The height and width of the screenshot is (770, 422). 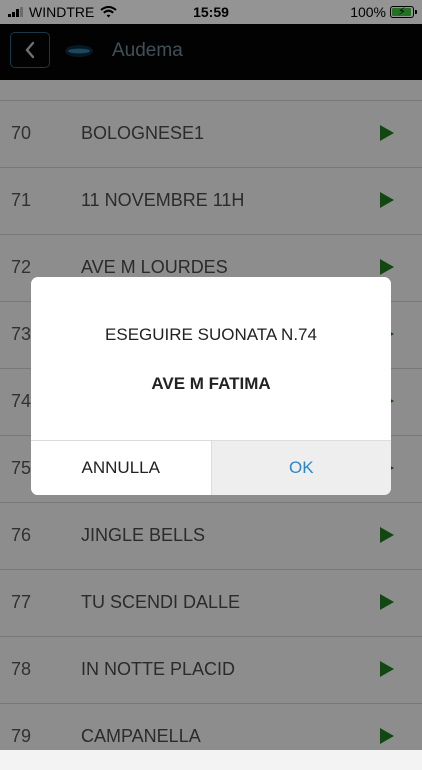 I want to click on dialog-song-title: AVE M FATIMA, so click(x=211, y=383).